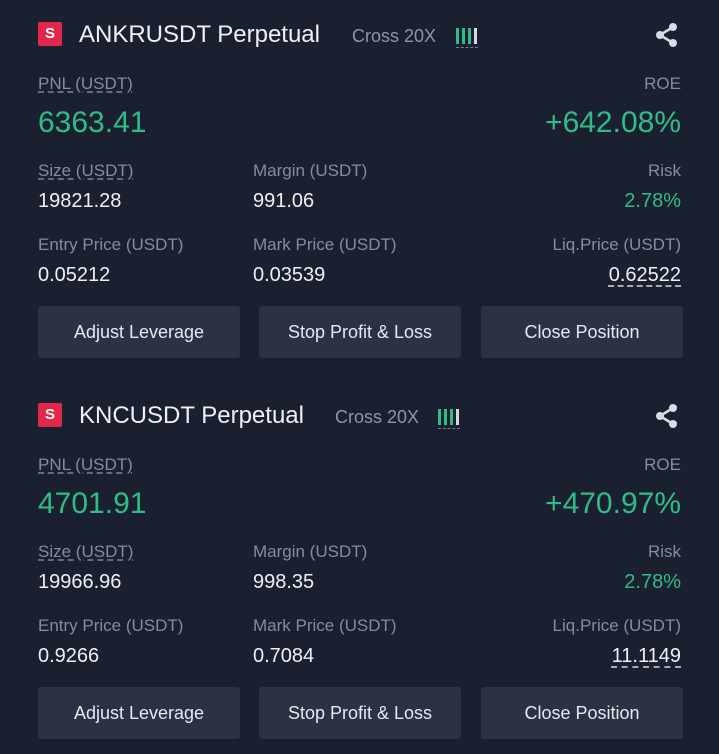 This screenshot has height=754, width=719. I want to click on pnl-field: PNL (USDT) 4701.91, so click(92, 487).